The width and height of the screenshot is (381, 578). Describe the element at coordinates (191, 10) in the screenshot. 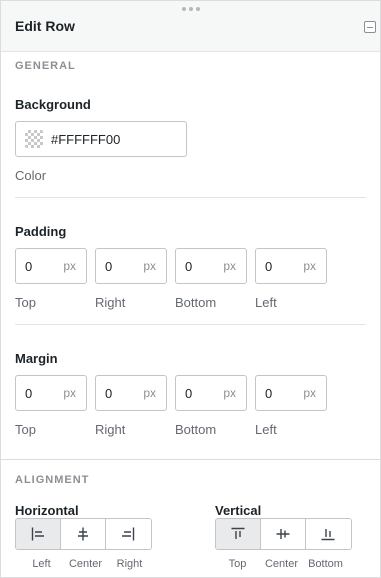

I see `drag-handle-icon` at that location.